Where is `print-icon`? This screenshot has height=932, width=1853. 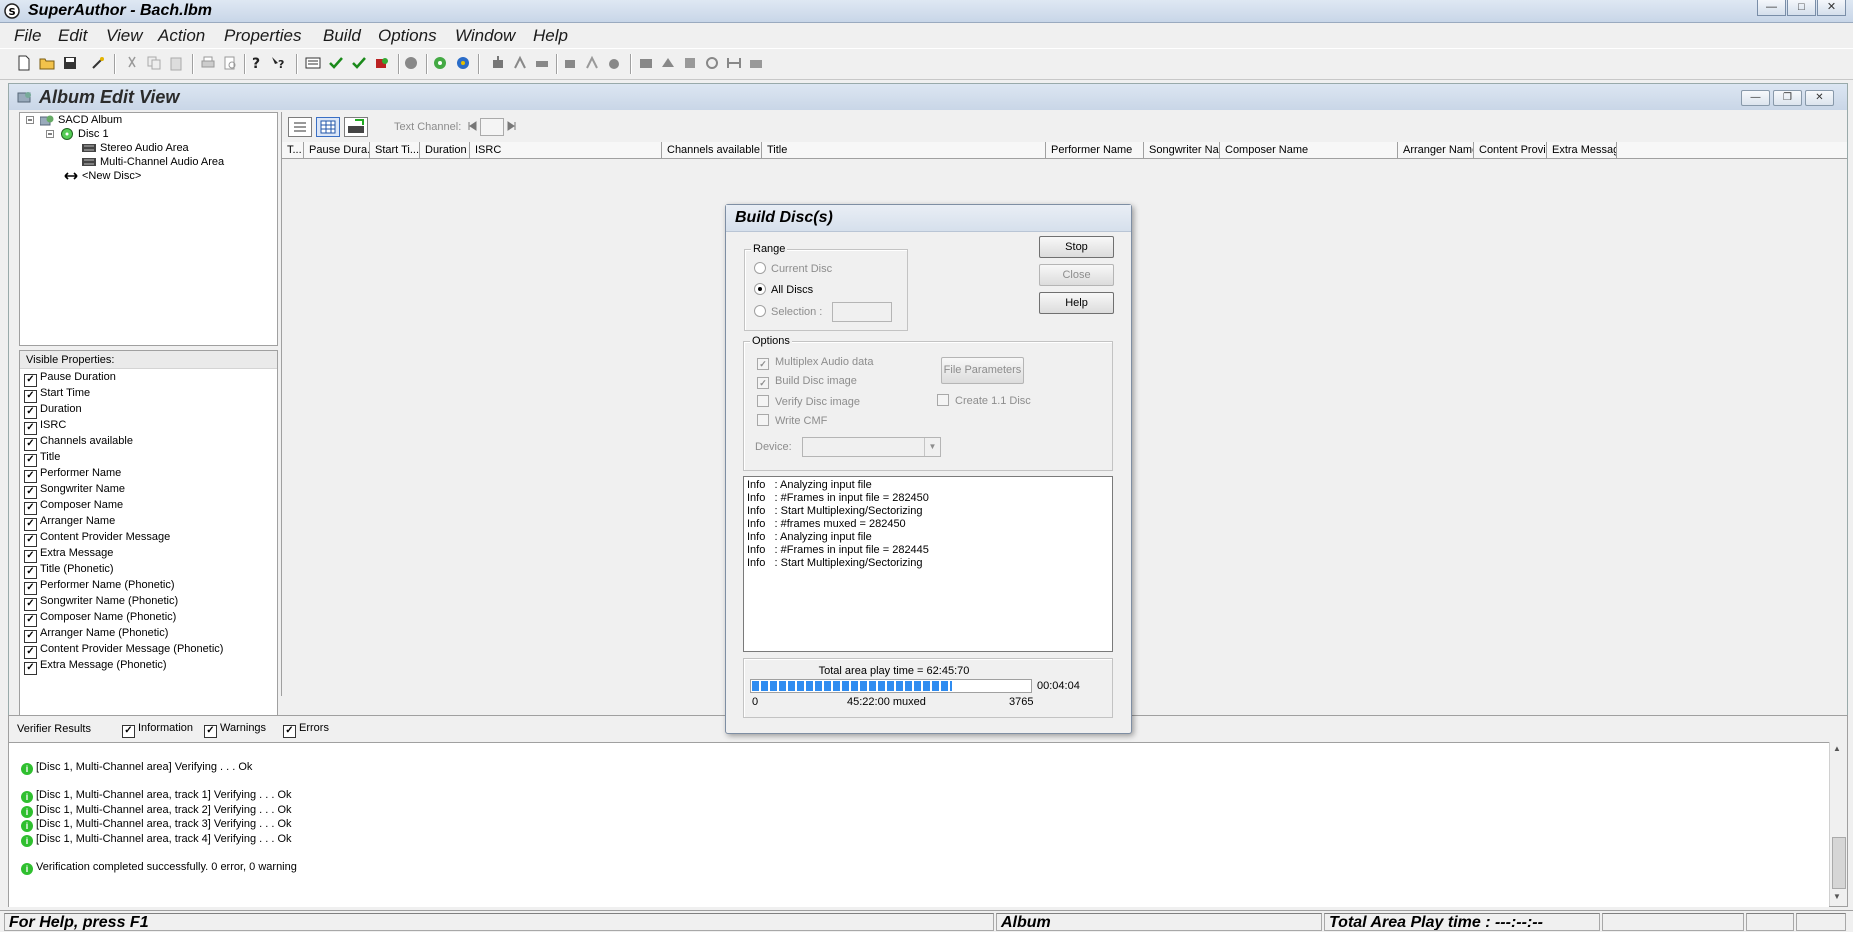
print-icon is located at coordinates (208, 63).